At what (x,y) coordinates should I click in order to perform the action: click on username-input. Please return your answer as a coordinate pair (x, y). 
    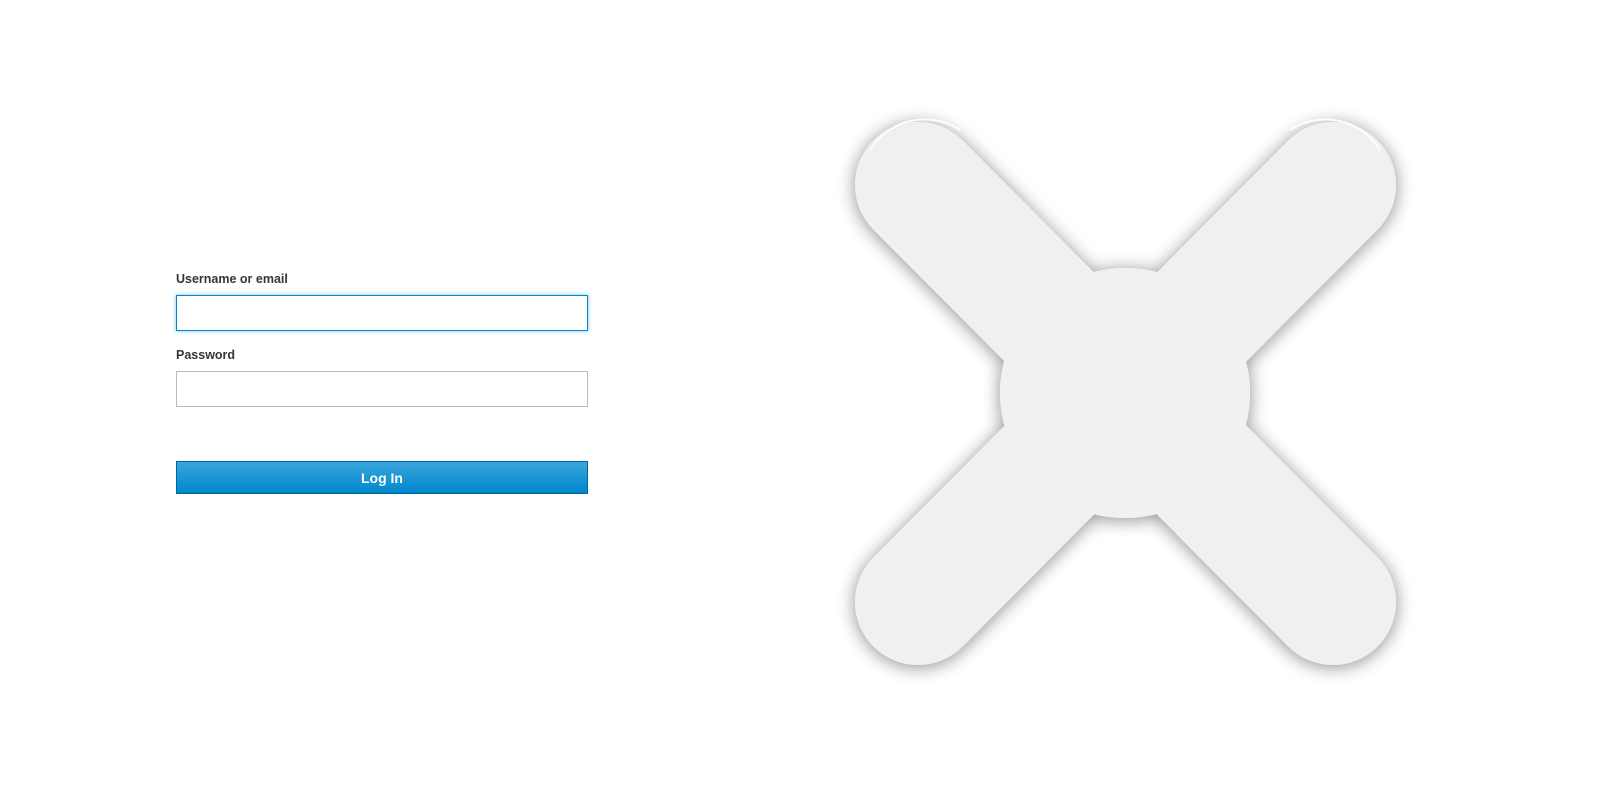
    Looking at the image, I should click on (382, 313).